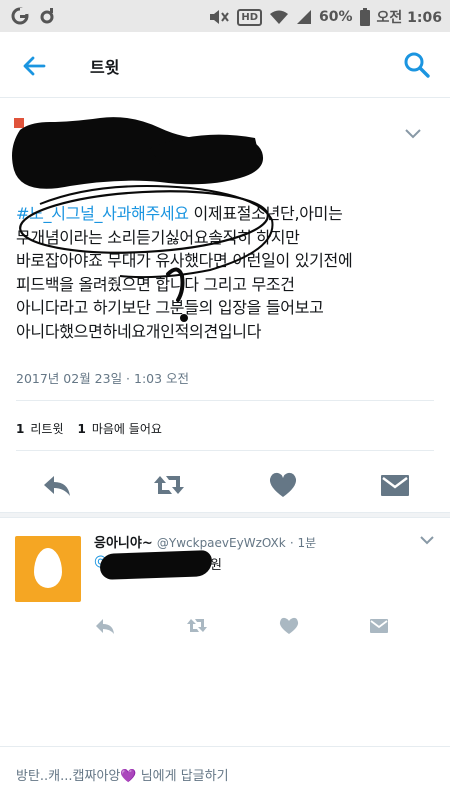 The width and height of the screenshot is (450, 800). What do you see at coordinates (216, 565) in the screenshot?
I see `reply-text: 원` at bounding box center [216, 565].